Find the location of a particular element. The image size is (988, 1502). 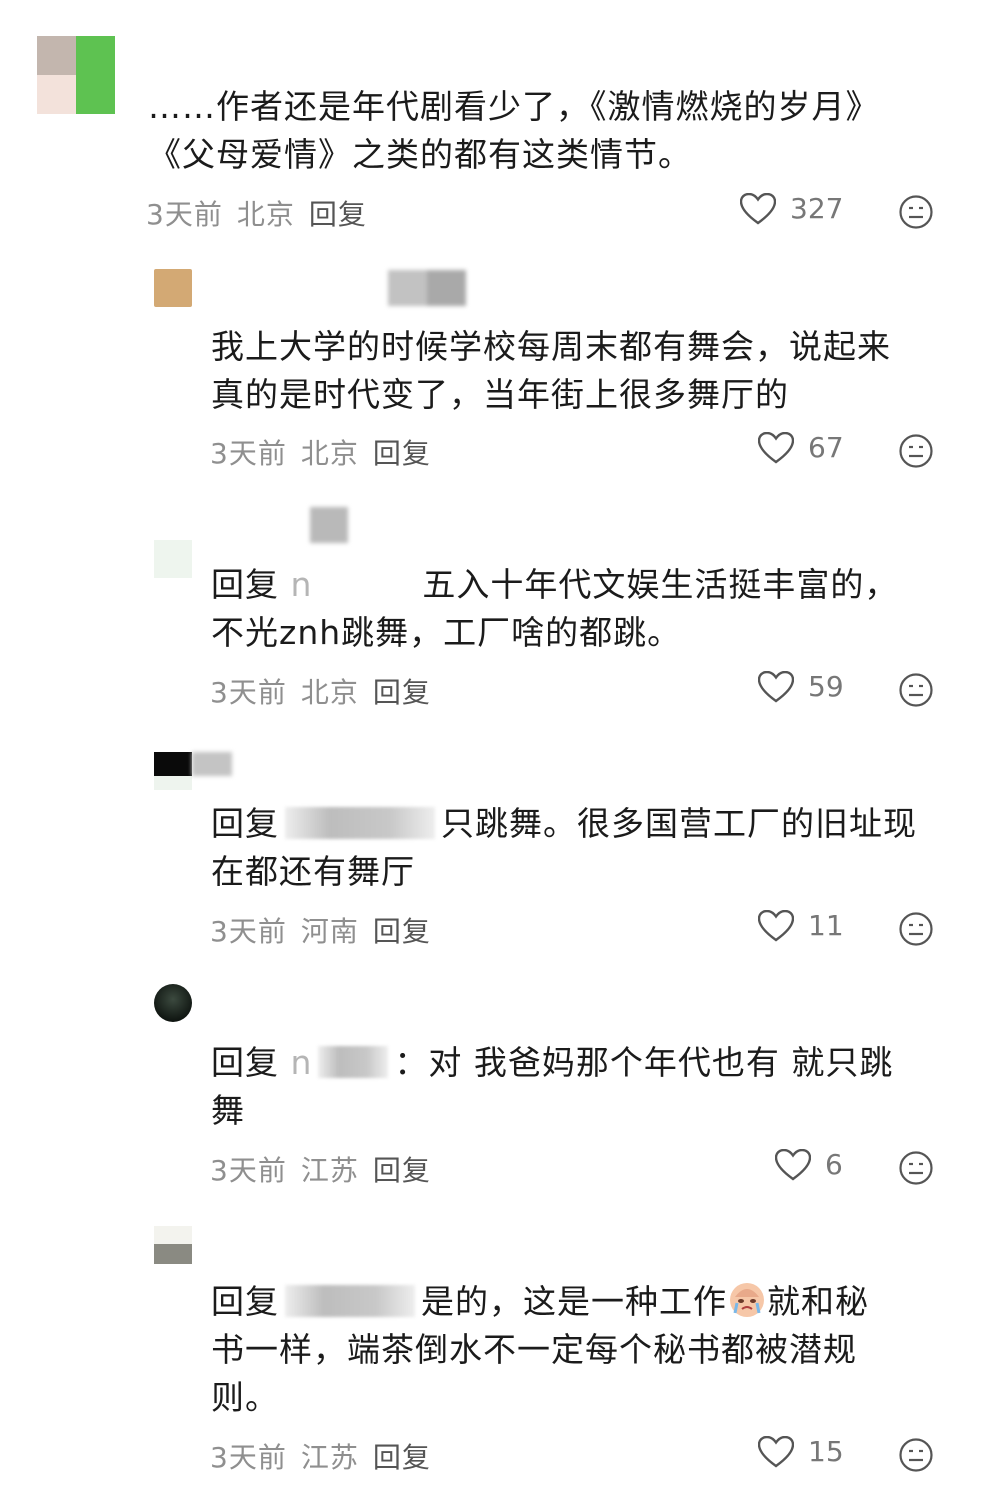

comment-location: 河南 is located at coordinates (329, 931).